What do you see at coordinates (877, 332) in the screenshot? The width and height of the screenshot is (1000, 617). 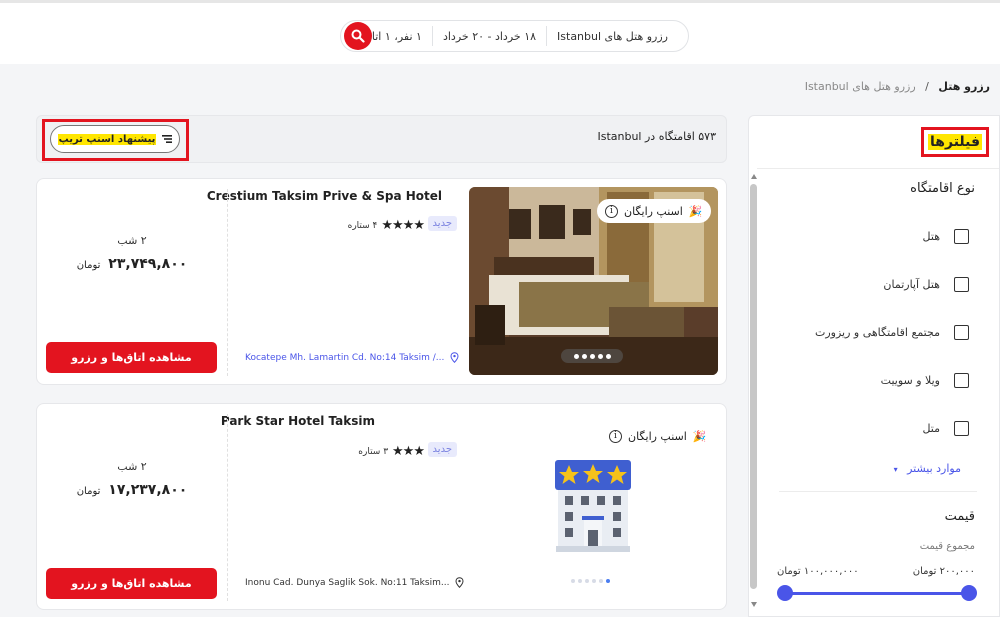 I see `filter-option-label: مجتمع اقامتگاهی و ریزورت` at bounding box center [877, 332].